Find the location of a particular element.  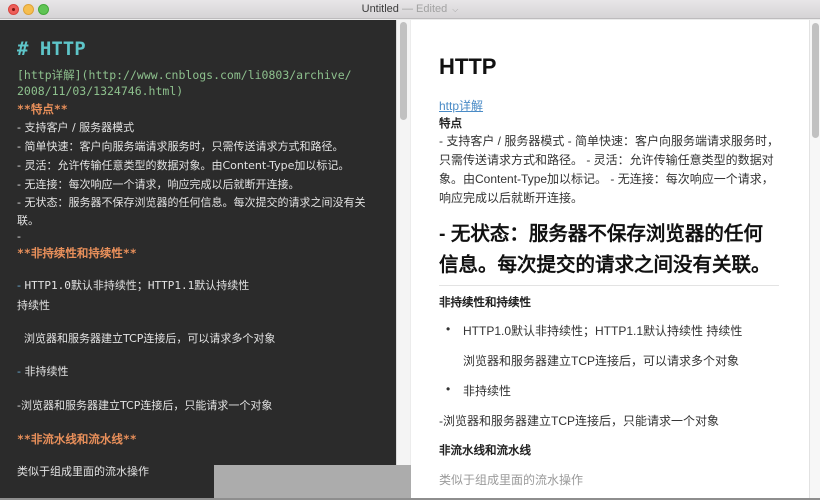

window-title: Untitled — Edited ⌵ is located at coordinates (410, 9).